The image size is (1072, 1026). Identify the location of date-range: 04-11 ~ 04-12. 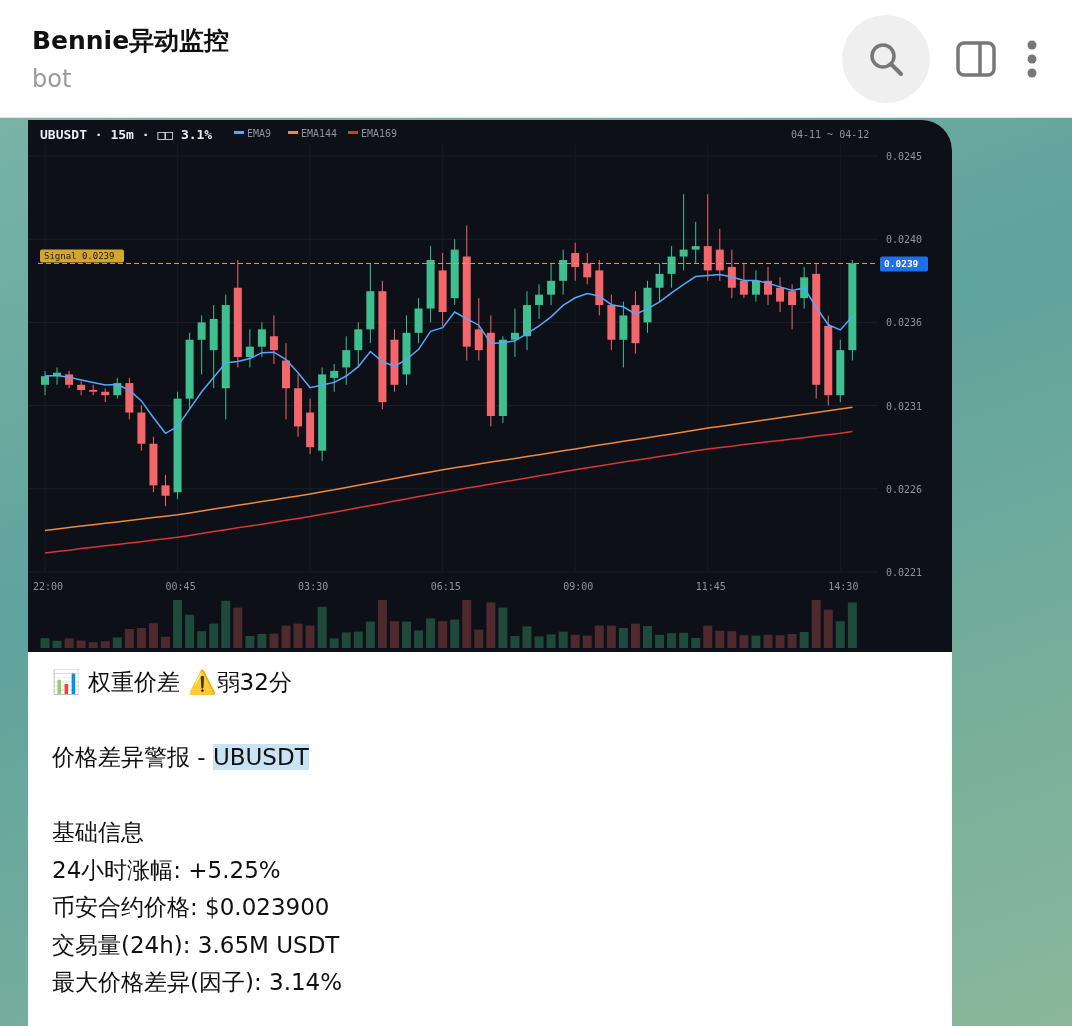
(830, 134).